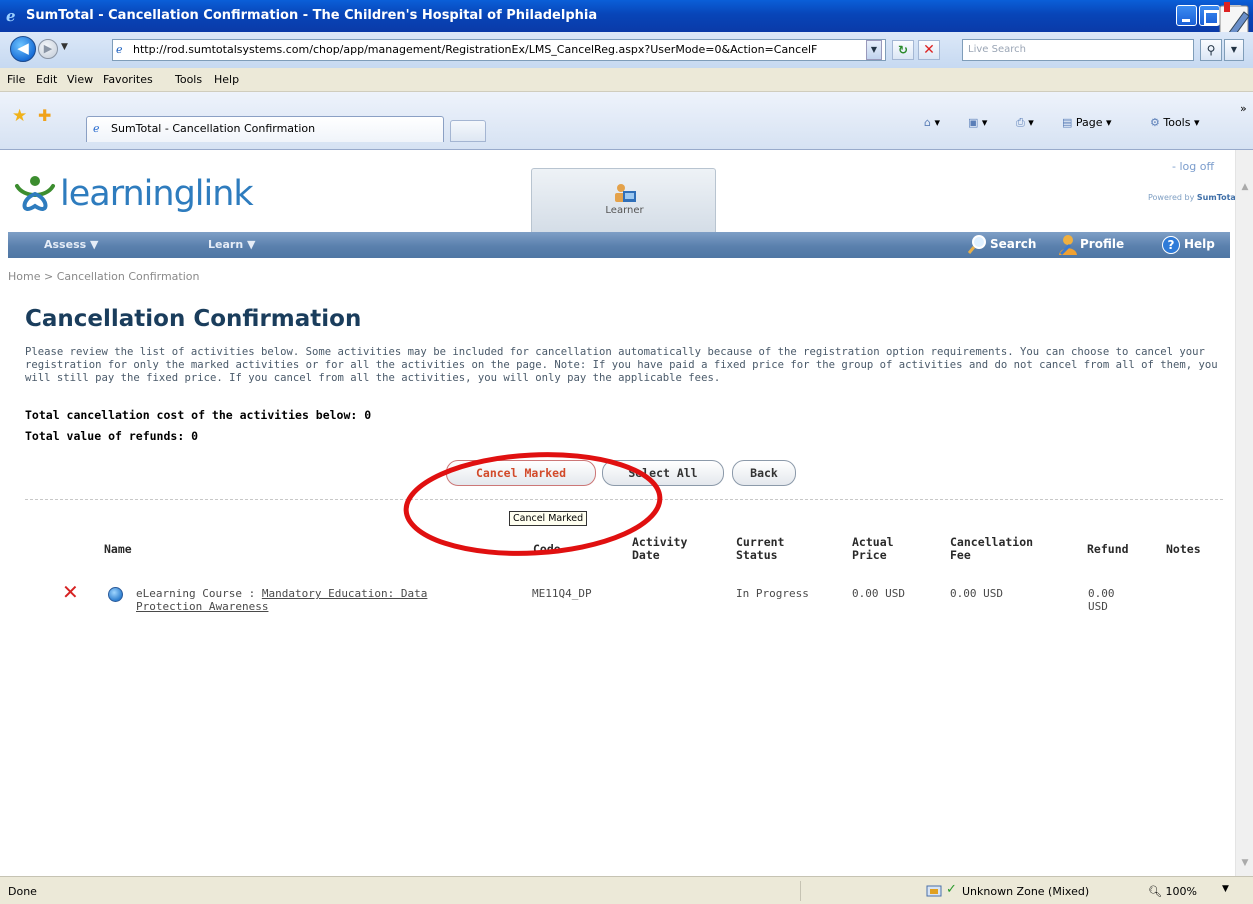 The image size is (1253, 904). I want to click on help-icon: ?, so click(1171, 245).